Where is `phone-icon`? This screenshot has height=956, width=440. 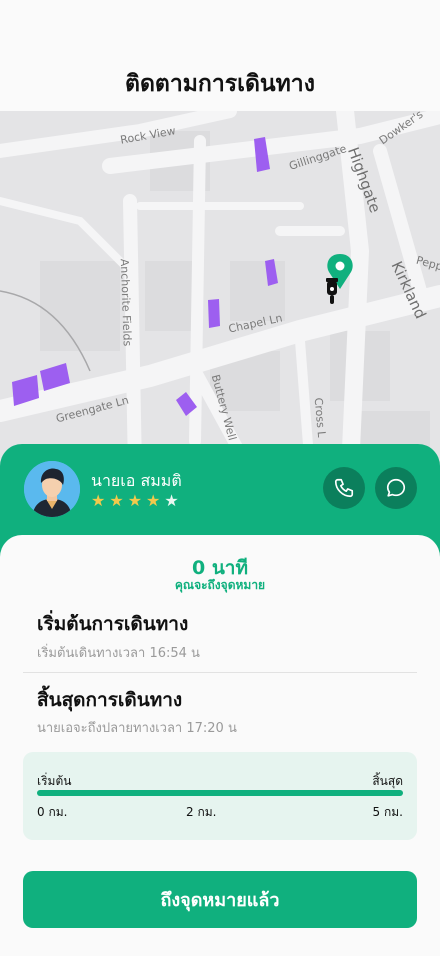
phone-icon is located at coordinates (344, 488).